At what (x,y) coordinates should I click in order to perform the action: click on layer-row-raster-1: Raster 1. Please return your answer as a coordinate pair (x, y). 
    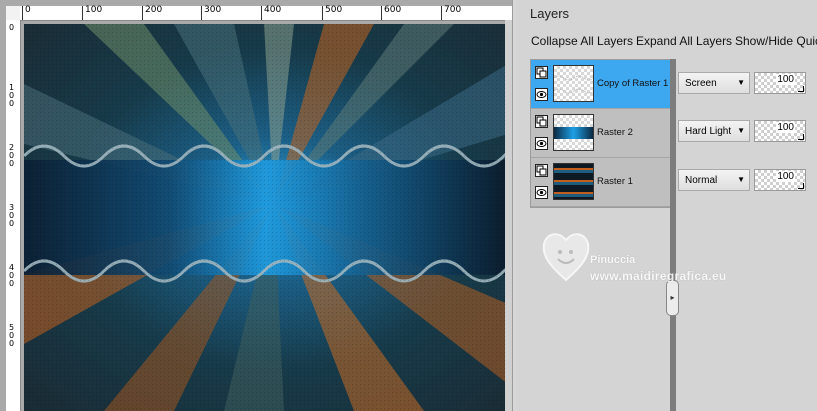
    Looking at the image, I should click on (601, 182).